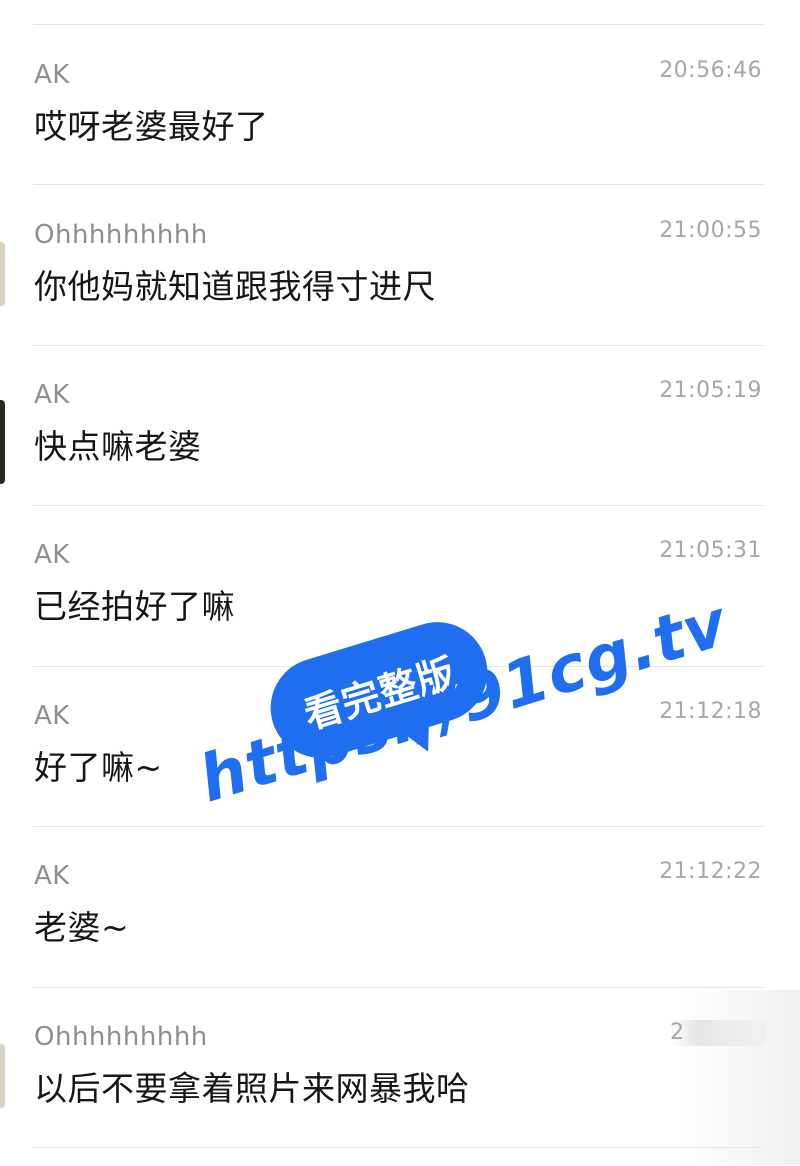 The width and height of the screenshot is (800, 1166). What do you see at coordinates (400, 124) in the screenshot?
I see `message-item: AK 20:56:46 哎呀老婆最好了` at bounding box center [400, 124].